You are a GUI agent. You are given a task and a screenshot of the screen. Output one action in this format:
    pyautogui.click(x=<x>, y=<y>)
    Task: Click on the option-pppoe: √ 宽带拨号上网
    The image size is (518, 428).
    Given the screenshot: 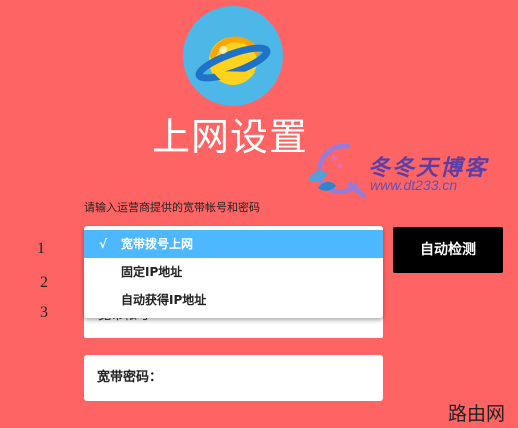 What is the action you would take?
    pyautogui.click(x=233, y=244)
    